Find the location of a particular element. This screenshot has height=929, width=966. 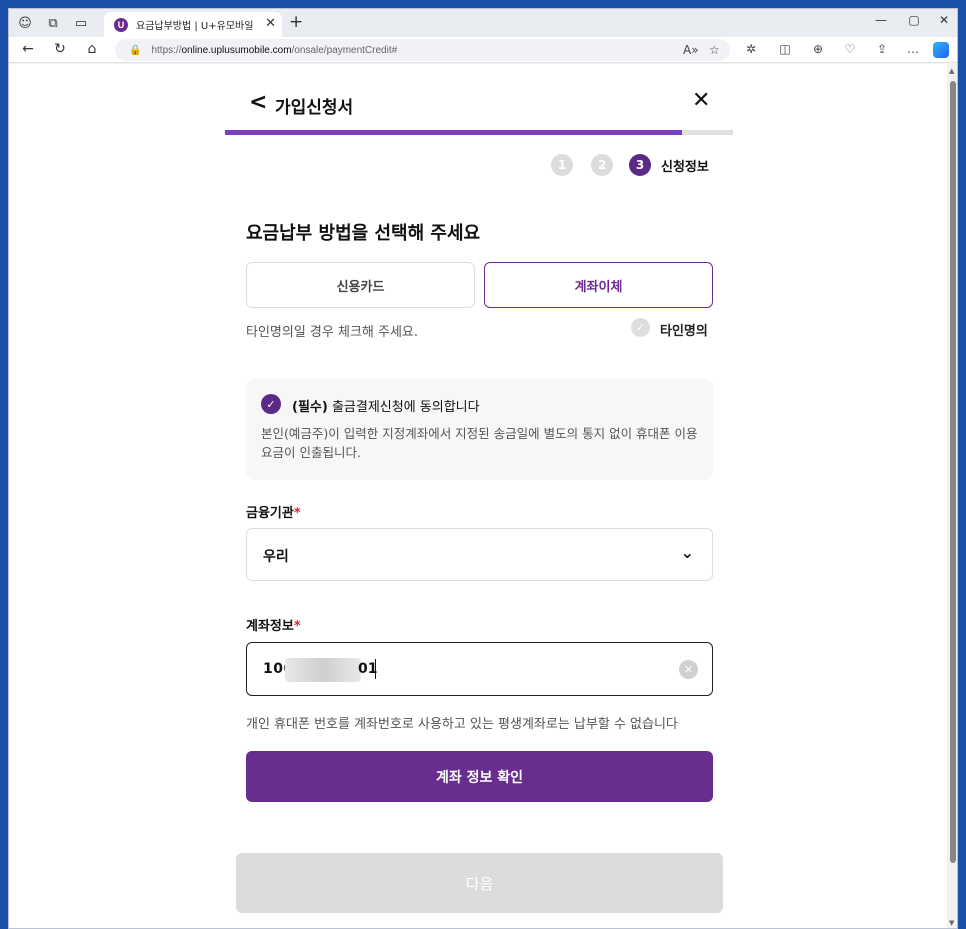

home-icon: ⌂ is located at coordinates (92, 49).